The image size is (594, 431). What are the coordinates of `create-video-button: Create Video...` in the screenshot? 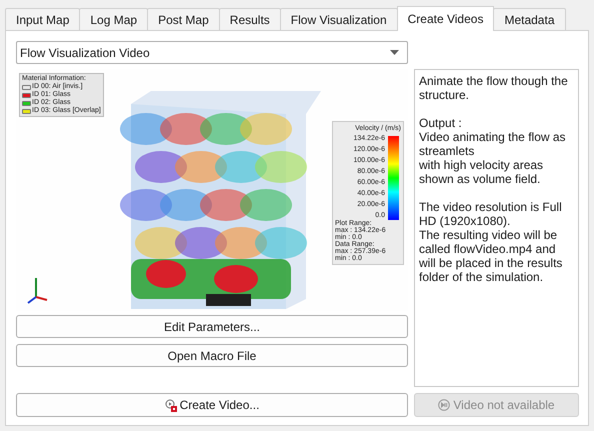 It's located at (212, 405).